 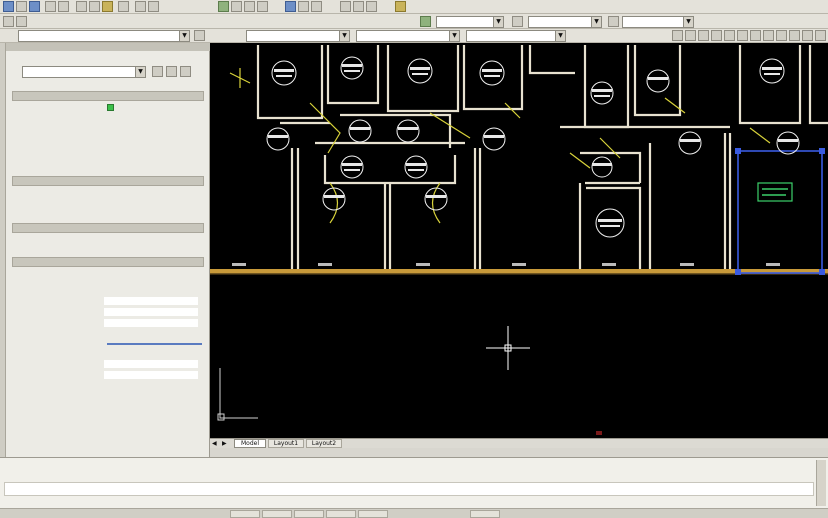 What do you see at coordinates (8, 21) in the screenshot?
I see `text-style-icon` at bounding box center [8, 21].